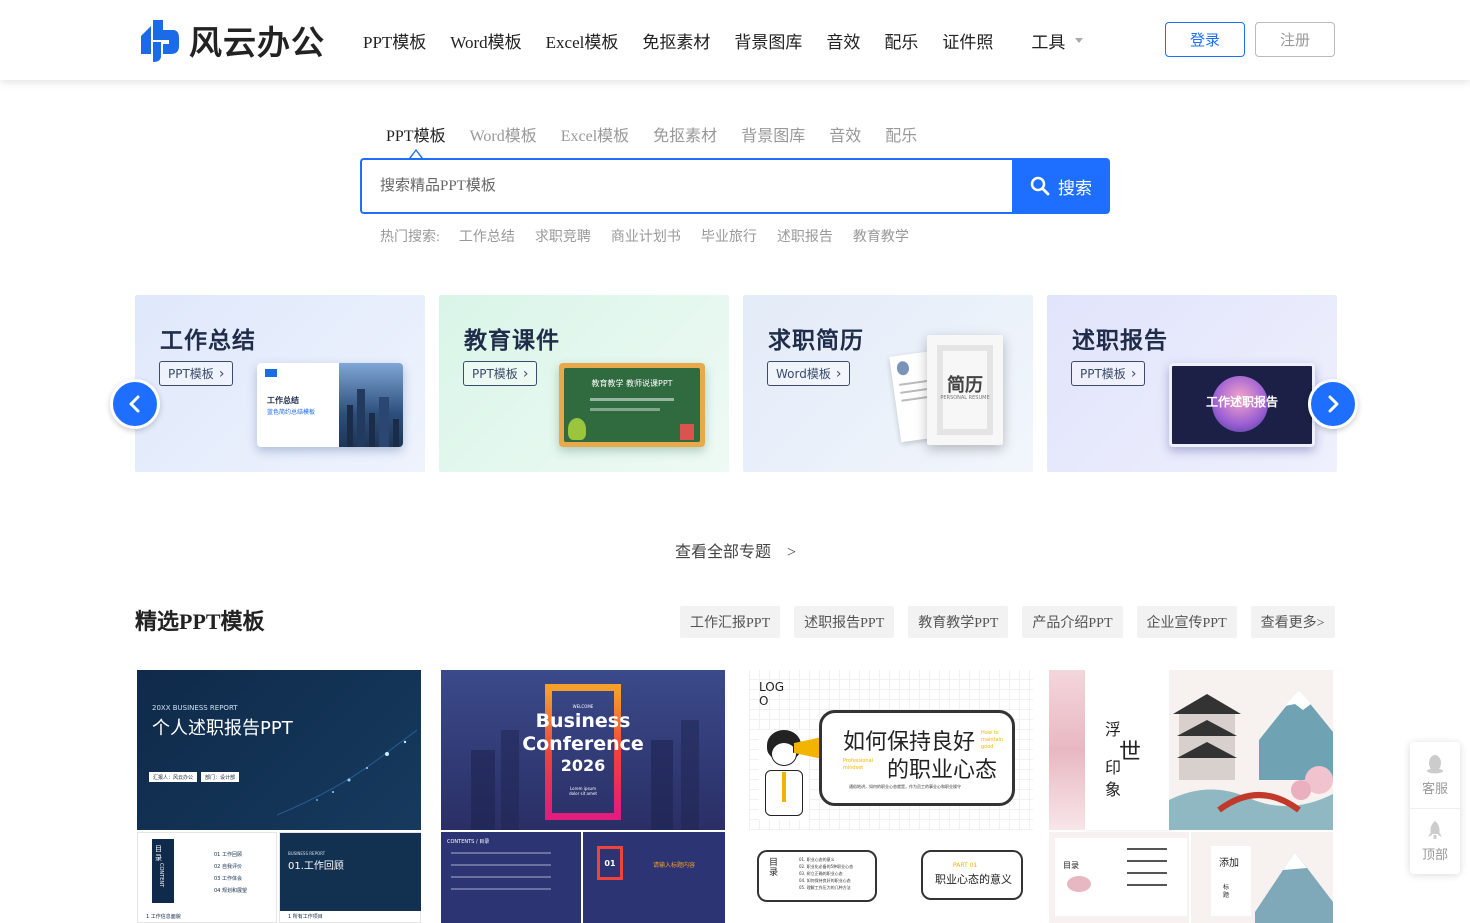 This screenshot has width=1470, height=923. I want to click on template-en-caption: How to maintain good, so click(992, 740).